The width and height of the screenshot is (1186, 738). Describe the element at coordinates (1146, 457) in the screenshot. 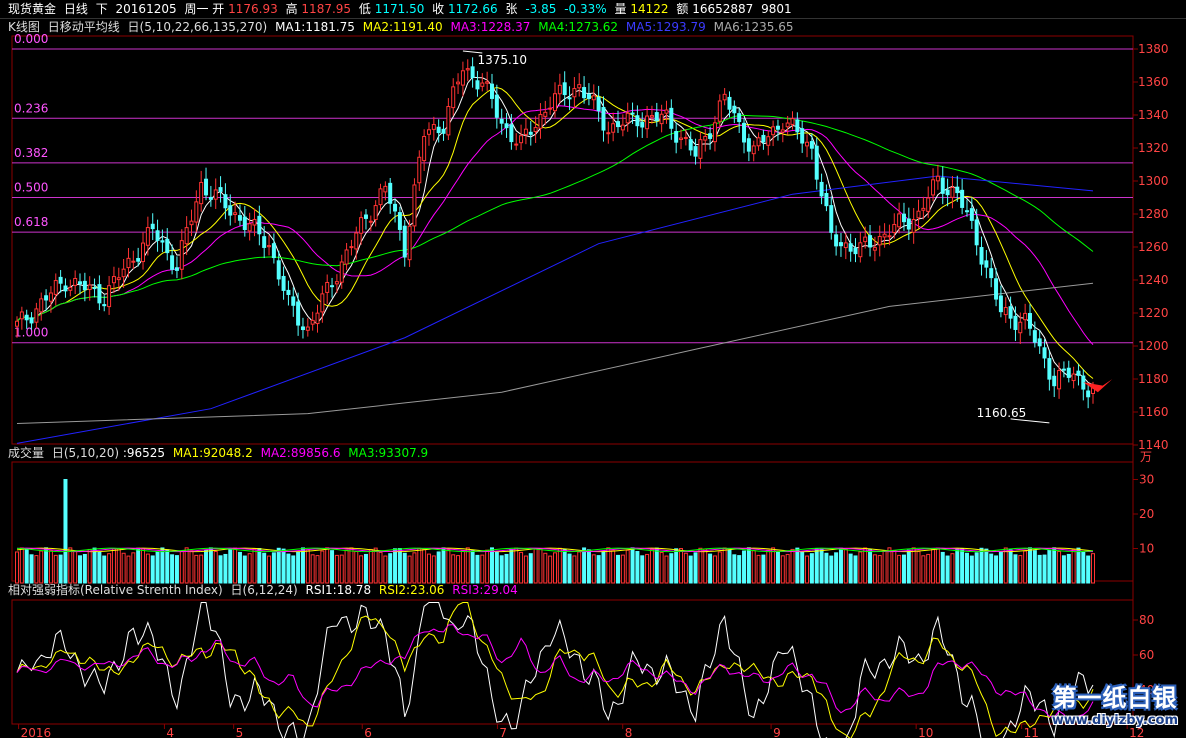

I see `volume-unit-label: 万` at that location.